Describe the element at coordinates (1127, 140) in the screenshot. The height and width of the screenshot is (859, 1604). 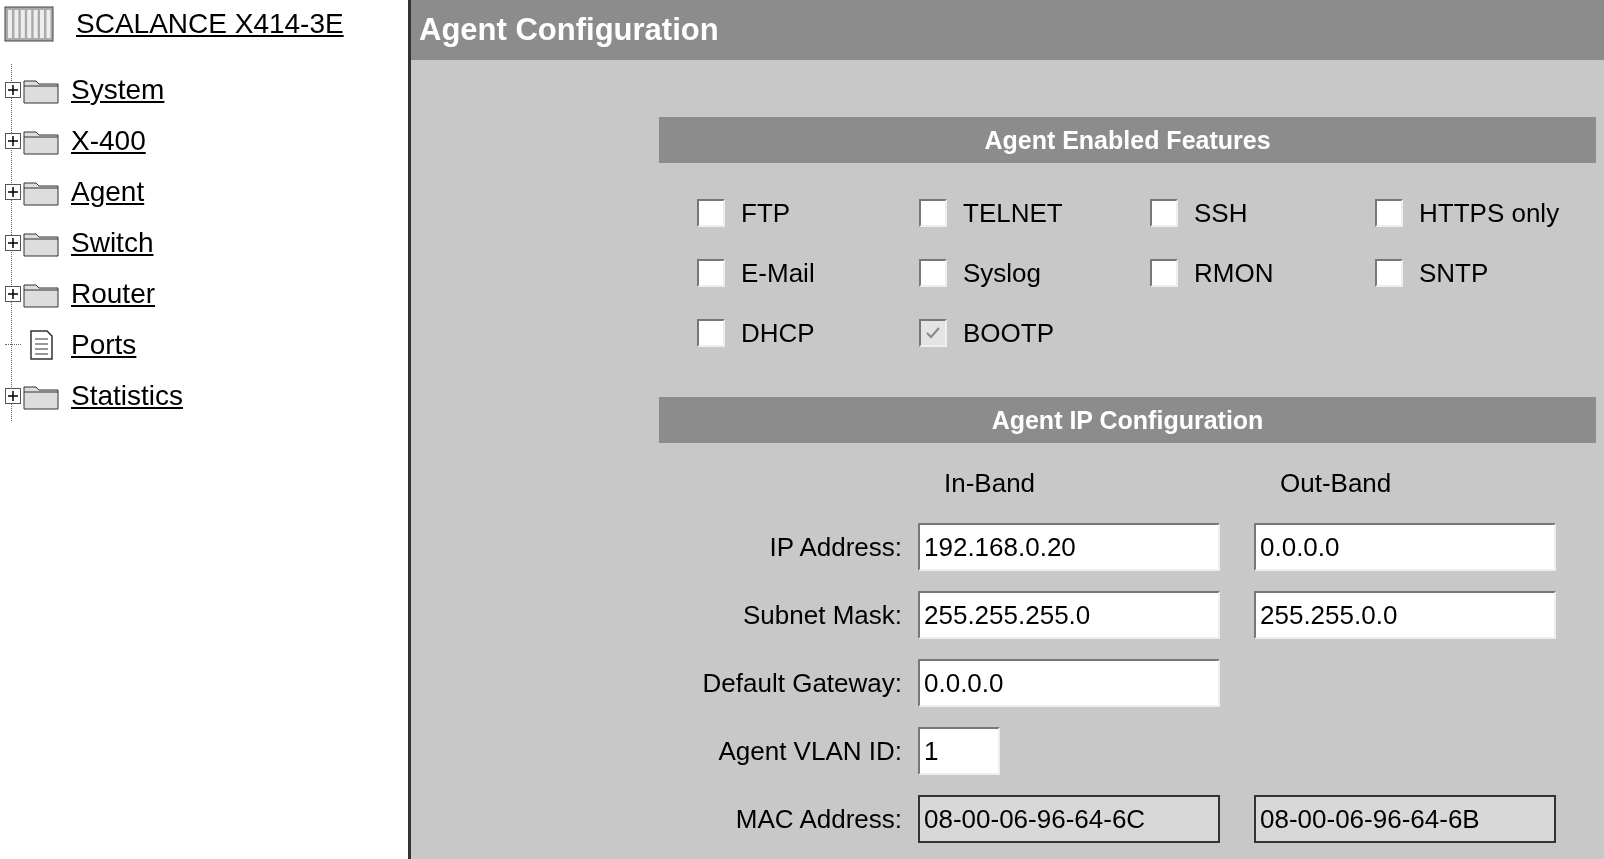
I see `section-title: Agent Enabled Features` at that location.